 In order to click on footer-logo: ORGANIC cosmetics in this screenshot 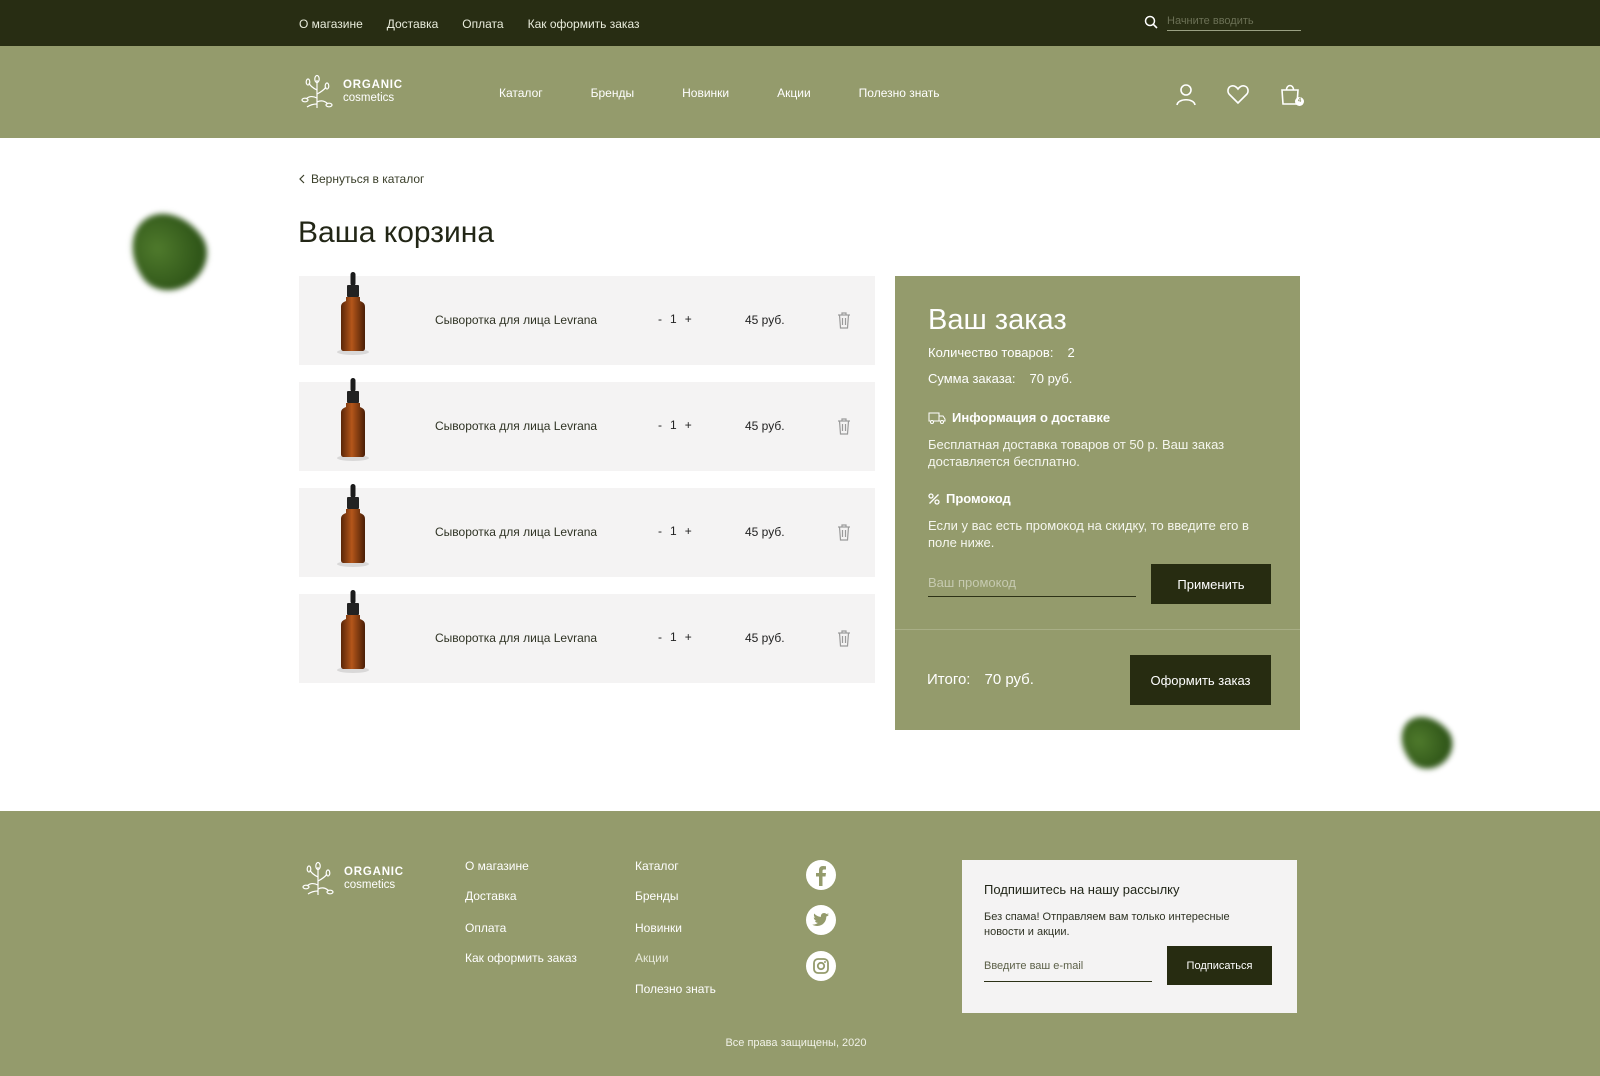, I will do `click(352, 879)`.